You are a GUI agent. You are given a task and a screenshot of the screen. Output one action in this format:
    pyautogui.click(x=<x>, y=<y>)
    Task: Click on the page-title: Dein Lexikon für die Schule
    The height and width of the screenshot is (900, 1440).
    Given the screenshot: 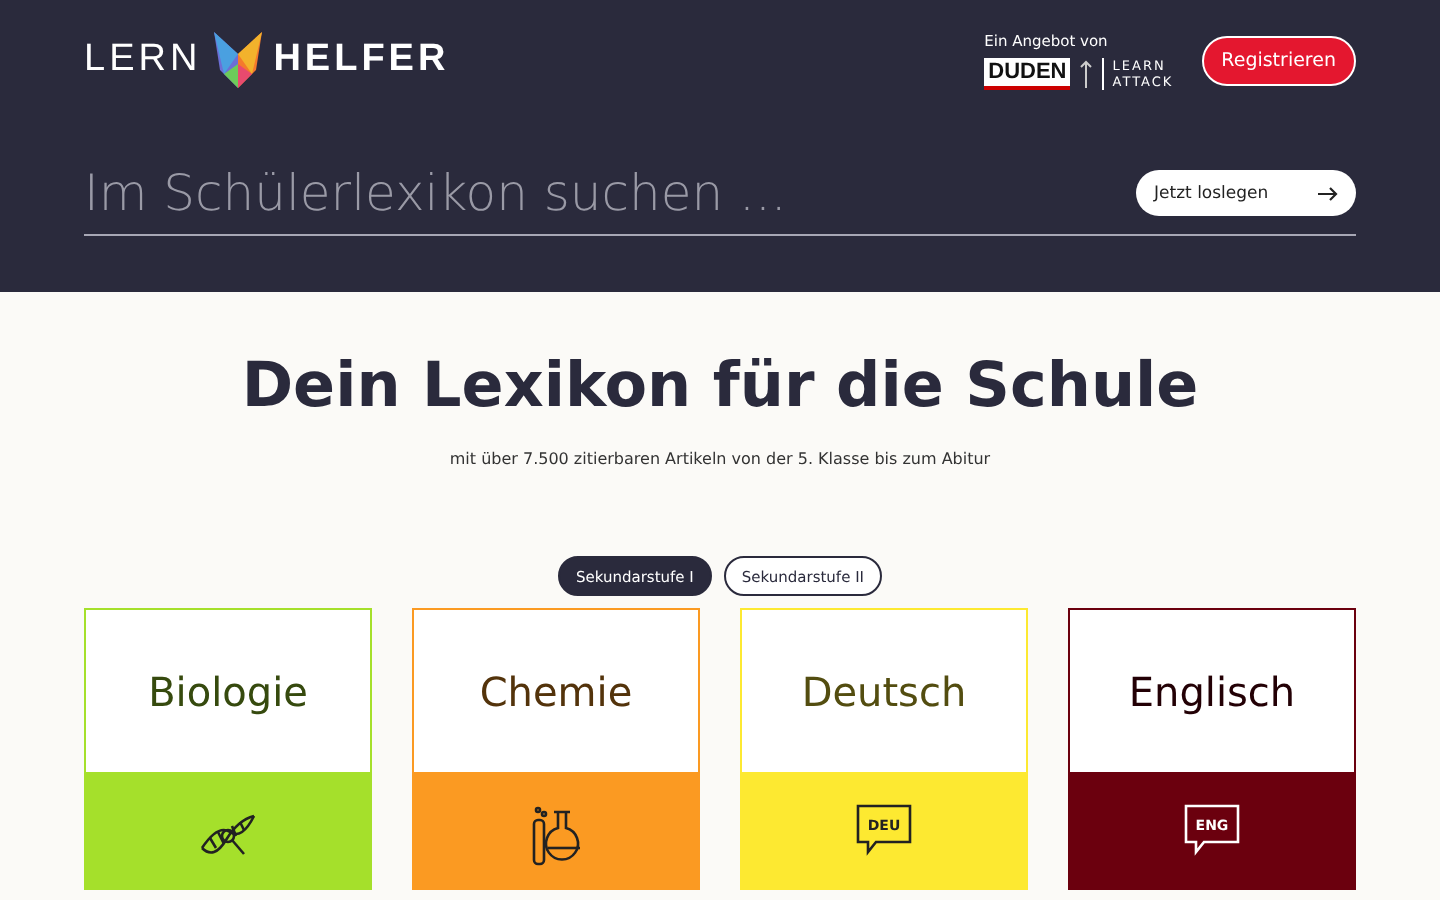 What is the action you would take?
    pyautogui.click(x=720, y=386)
    